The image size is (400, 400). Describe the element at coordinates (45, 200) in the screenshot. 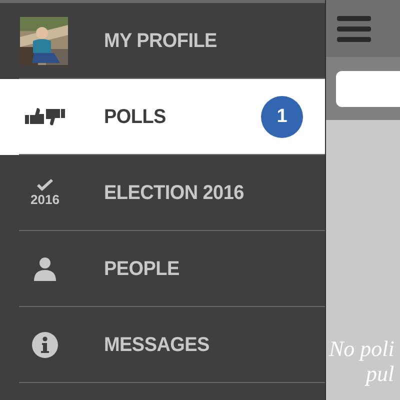

I see `year-label: 2016` at that location.